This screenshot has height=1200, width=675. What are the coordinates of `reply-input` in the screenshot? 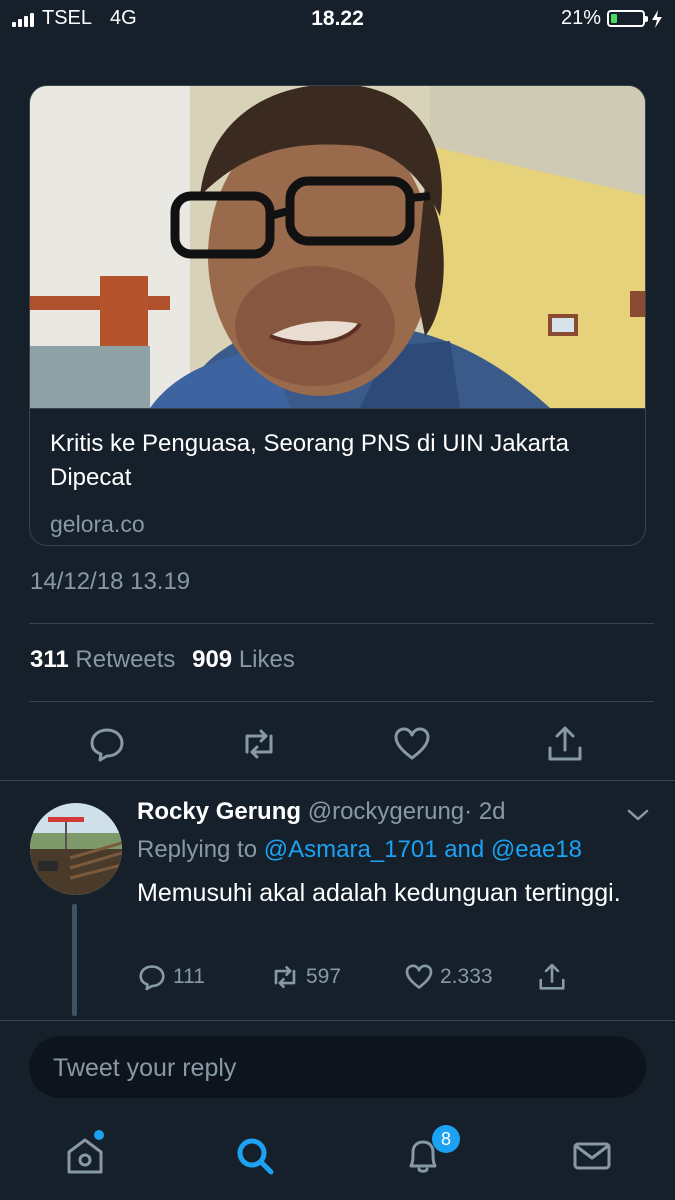 It's located at (333, 1068).